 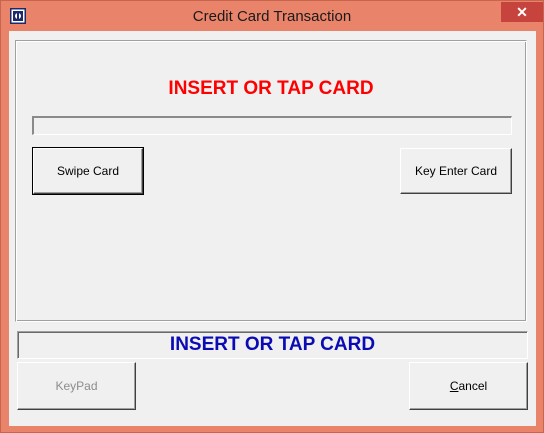 What do you see at coordinates (272, 345) in the screenshot?
I see `status-message-bar: INSERT OR TAP CARD` at bounding box center [272, 345].